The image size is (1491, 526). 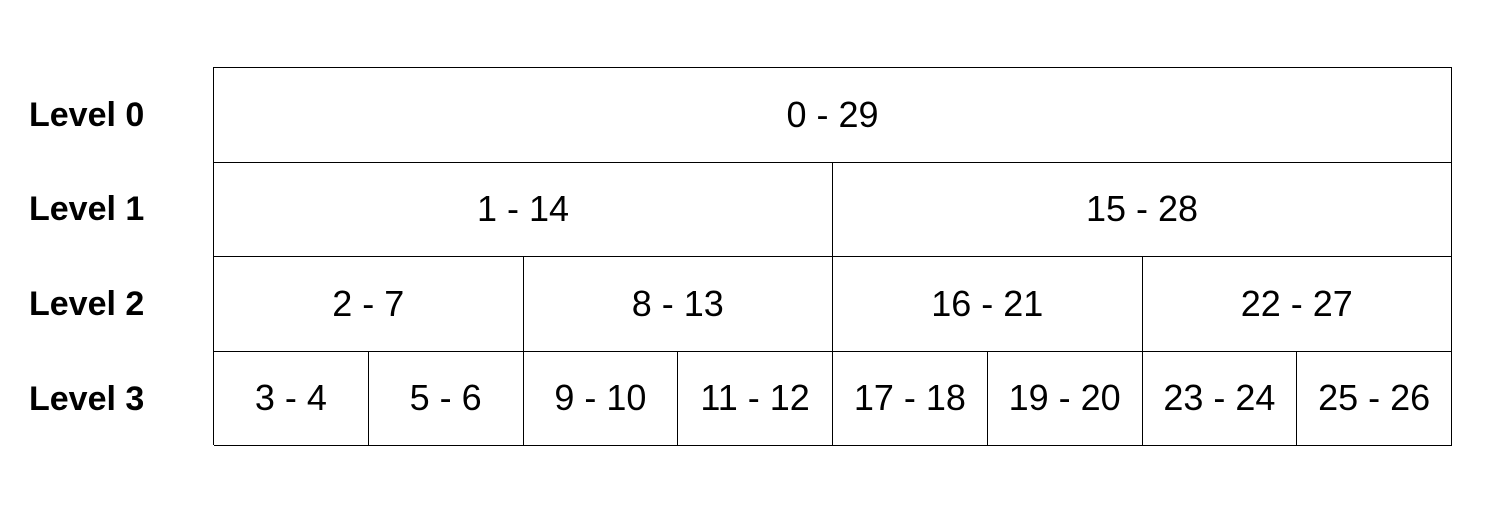 I want to click on level-label-2: Level 2, so click(x=87, y=304).